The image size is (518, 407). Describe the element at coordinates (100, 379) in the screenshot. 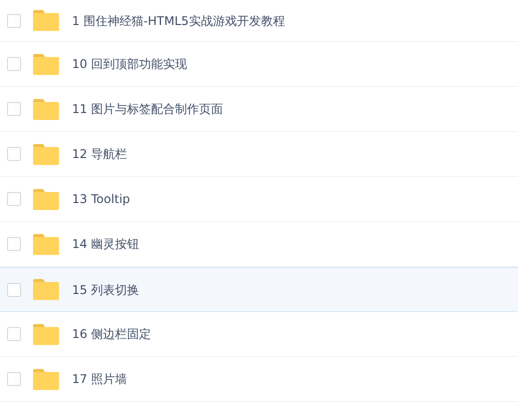

I see `folder-name: 17 照片墙` at that location.